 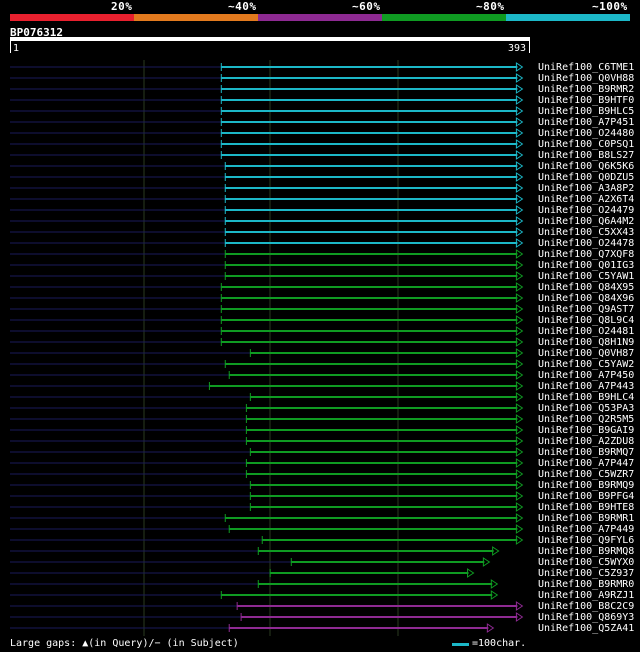 What do you see at coordinates (586, 298) in the screenshot?
I see `hit-label: UniRef100_Q84X96` at bounding box center [586, 298].